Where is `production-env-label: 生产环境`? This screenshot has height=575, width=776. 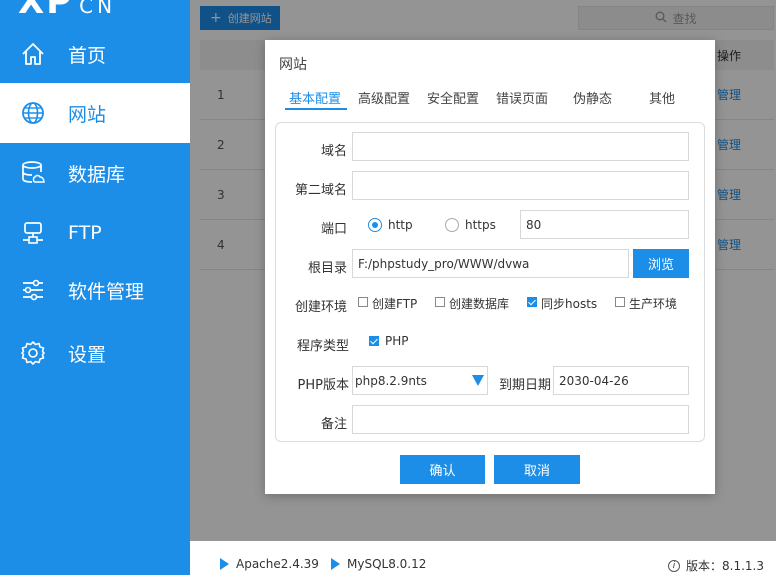 production-env-label: 生产环境 is located at coordinates (653, 304).